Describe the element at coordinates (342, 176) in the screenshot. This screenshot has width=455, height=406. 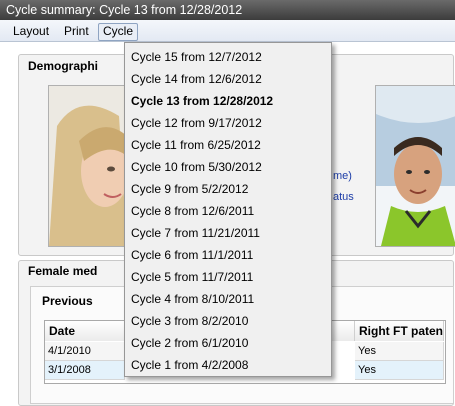
I see `demographics-link-1: me)` at that location.